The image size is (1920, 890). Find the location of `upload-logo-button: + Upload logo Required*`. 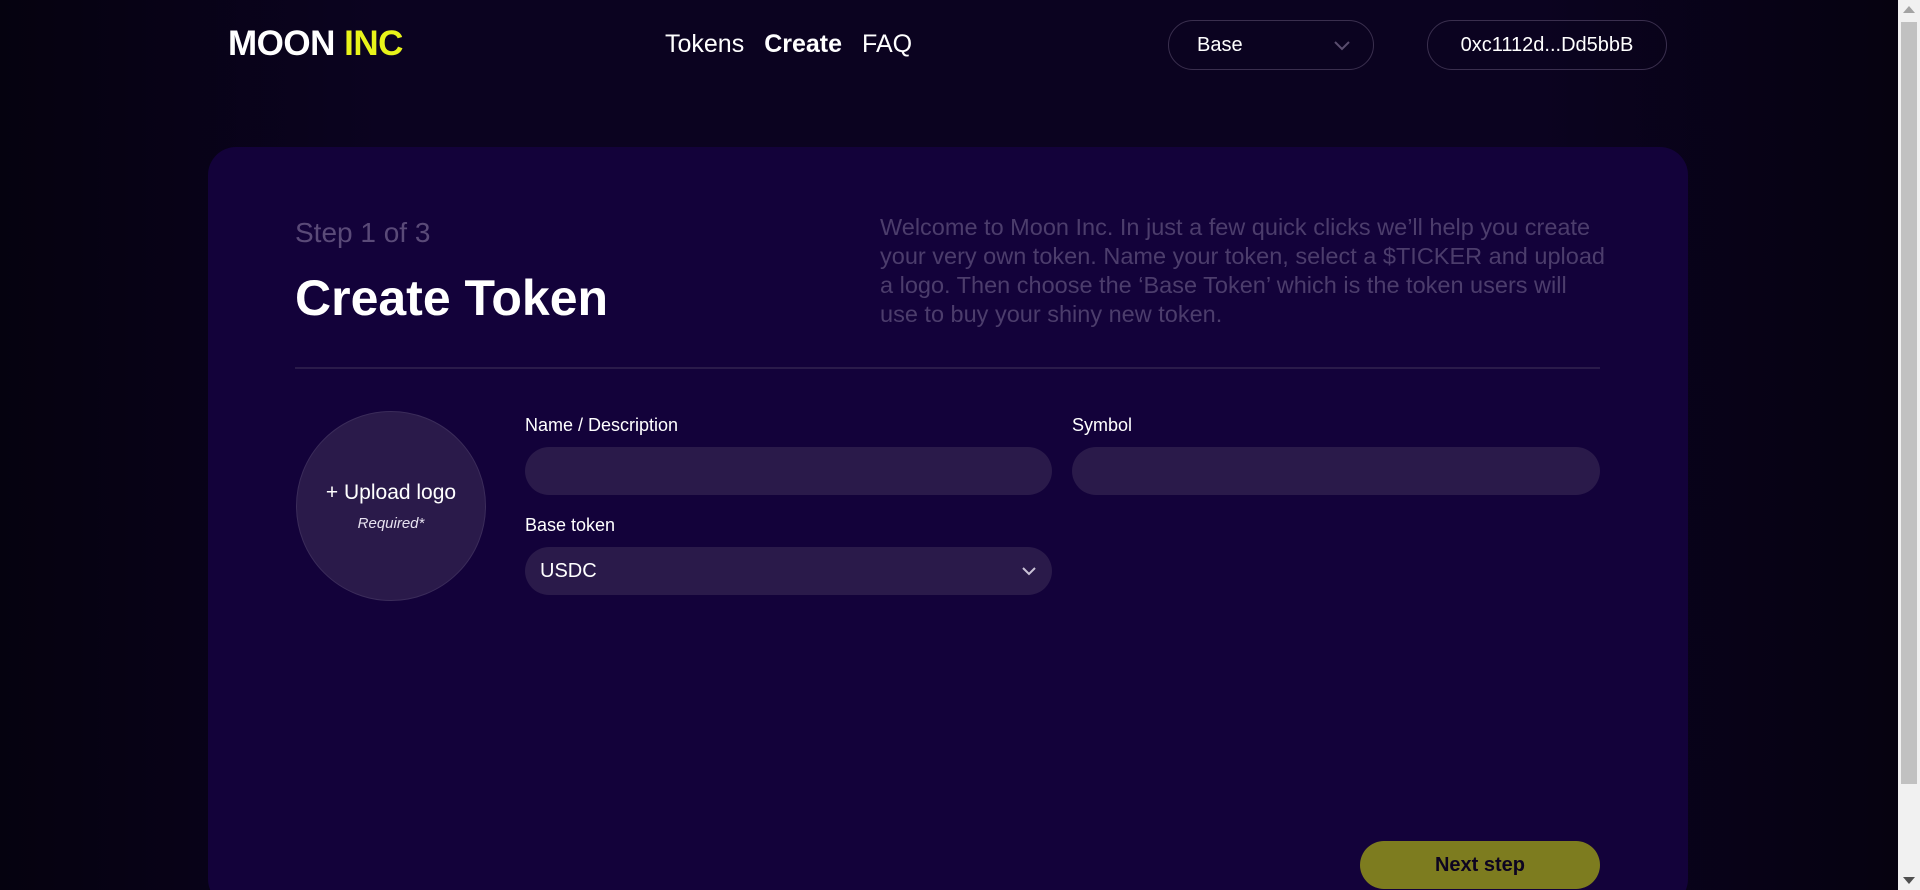

upload-logo-button: + Upload logo Required* is located at coordinates (391, 506).